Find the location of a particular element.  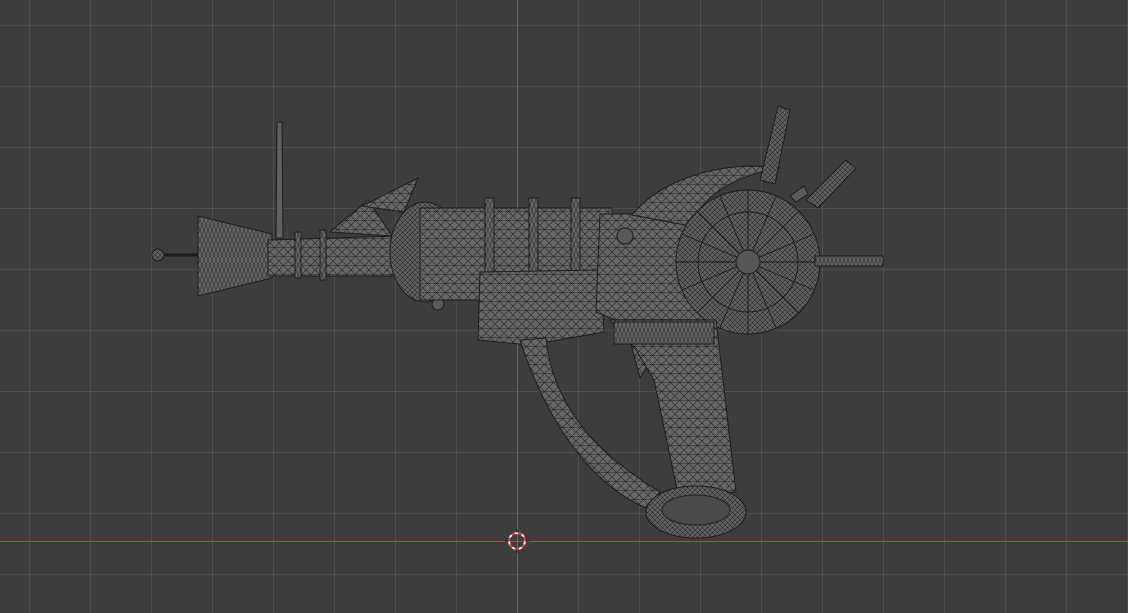

rear-cone is located at coordinates (235, 256).